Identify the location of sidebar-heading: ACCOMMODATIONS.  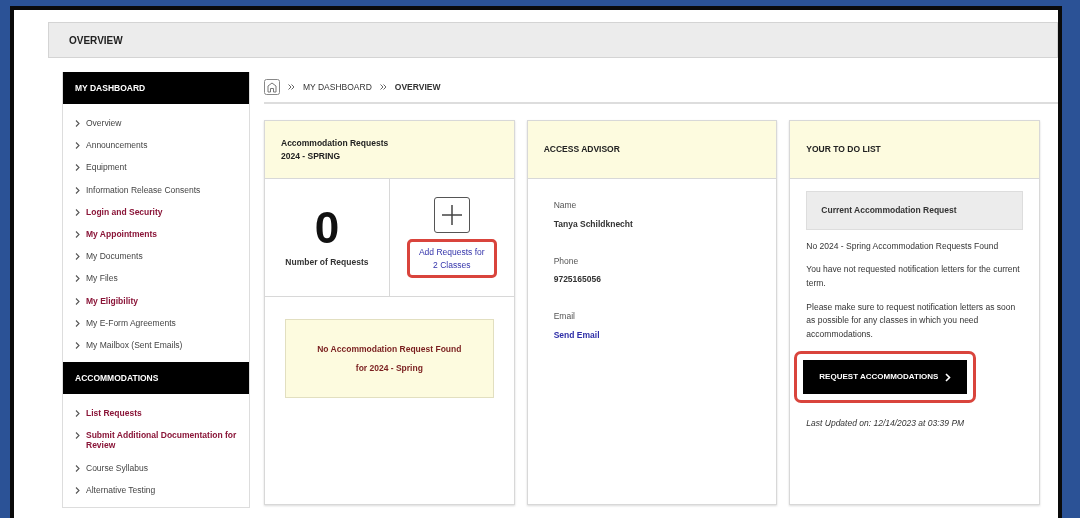
(156, 378).